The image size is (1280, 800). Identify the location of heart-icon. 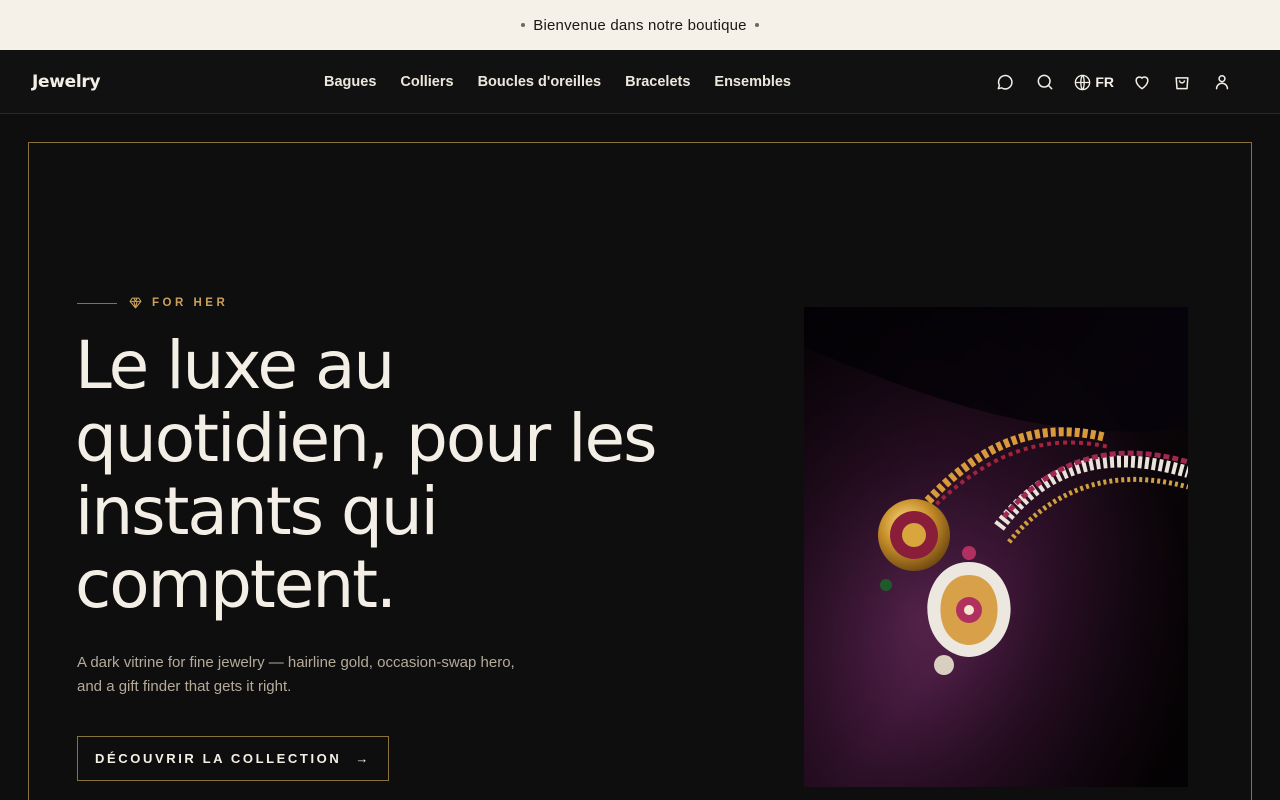
(1142, 82).